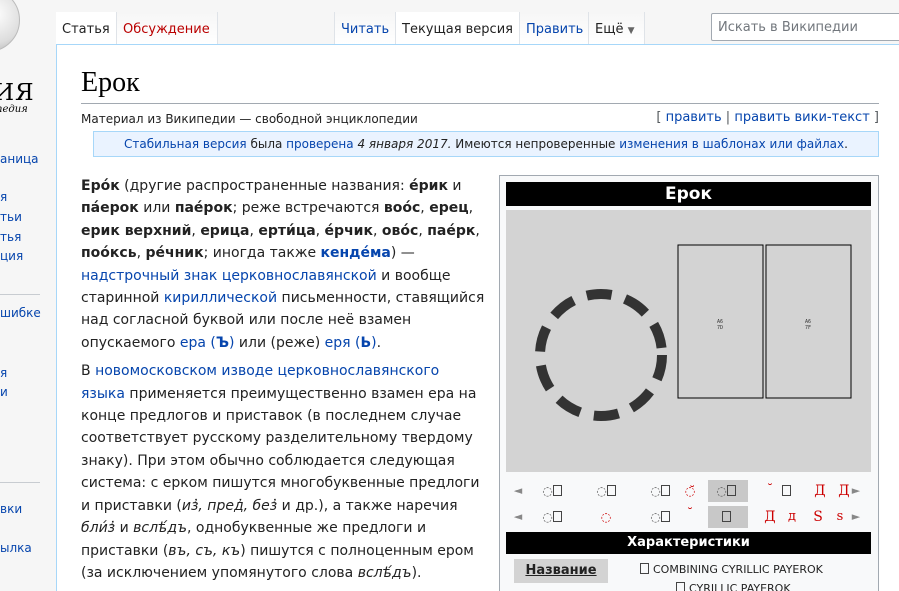 This screenshot has width=899, height=591. Describe the element at coordinates (690, 491) in the screenshot. I see `nav-char: ◌̆` at that location.